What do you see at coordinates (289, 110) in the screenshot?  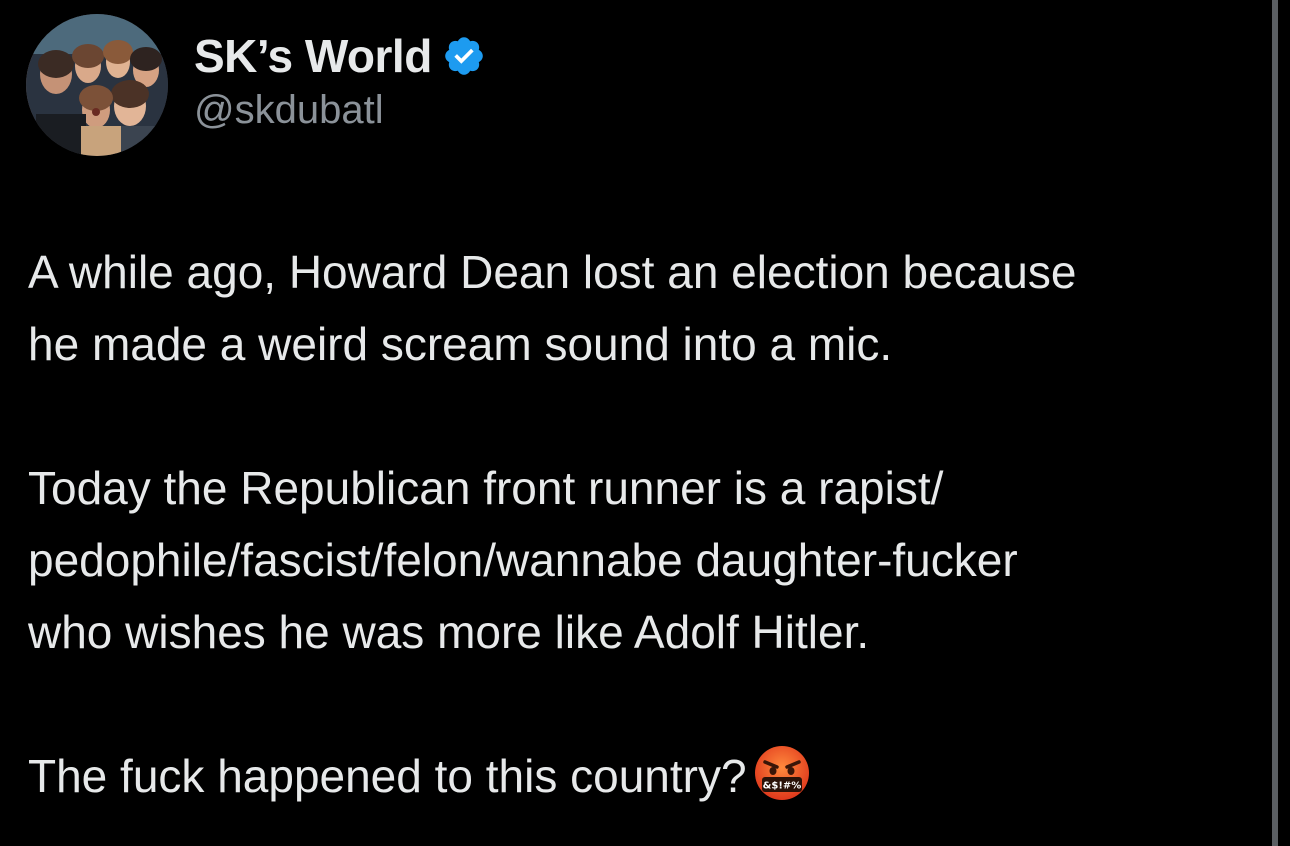 I see `author-handle: @skdubatl` at bounding box center [289, 110].